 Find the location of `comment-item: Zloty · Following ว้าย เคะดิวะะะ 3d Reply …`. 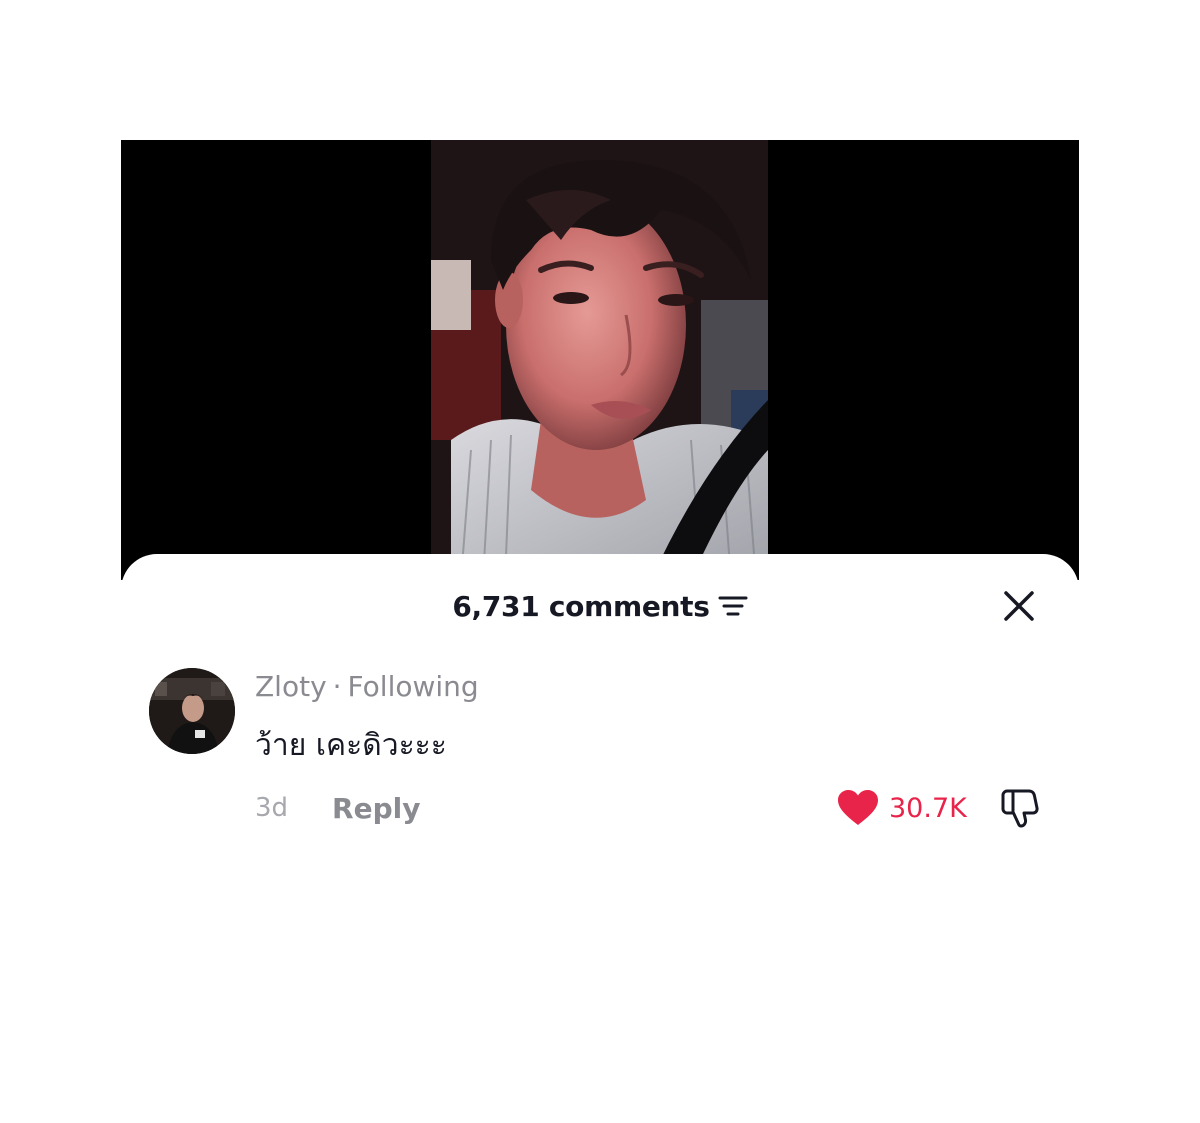

comment-item: Zloty · Following ว้าย เคะดิวะะะ 3d Reply … is located at coordinates (599, 753).